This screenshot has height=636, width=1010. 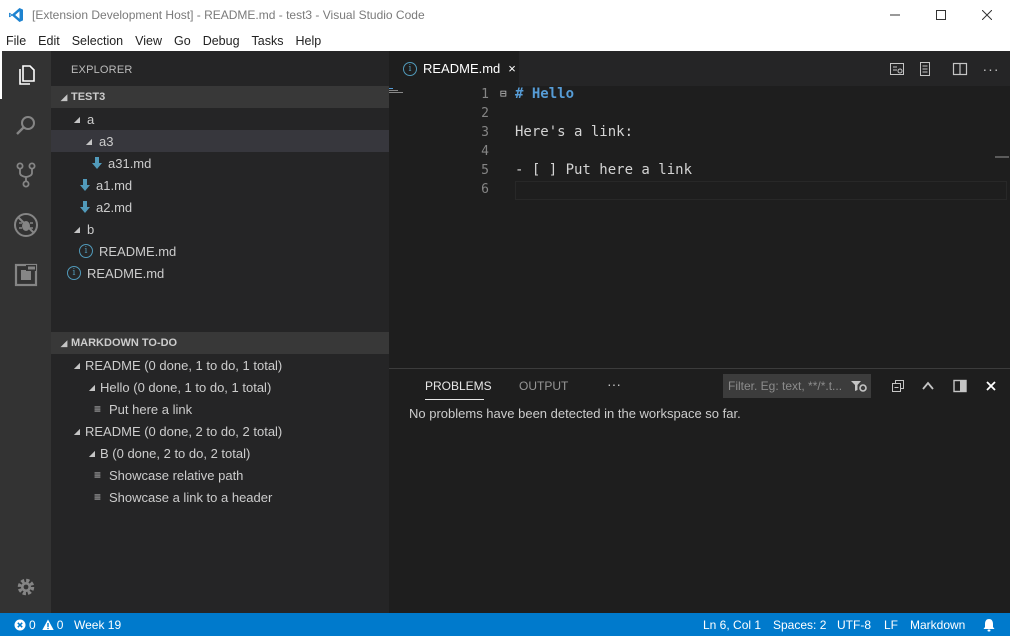 I want to click on tree-item-b-readme: i README.md, so click(x=220, y=251).